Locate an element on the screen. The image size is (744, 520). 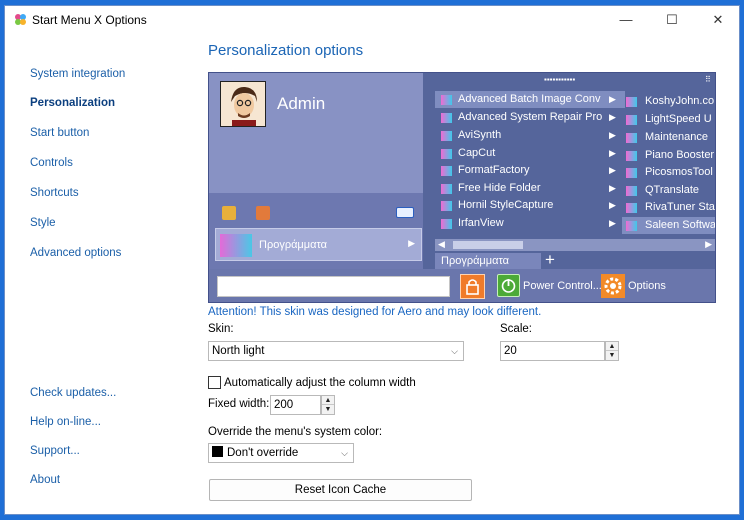
sidebar-item-advanced-options: Advanced options is located at coordinates (75, 253).